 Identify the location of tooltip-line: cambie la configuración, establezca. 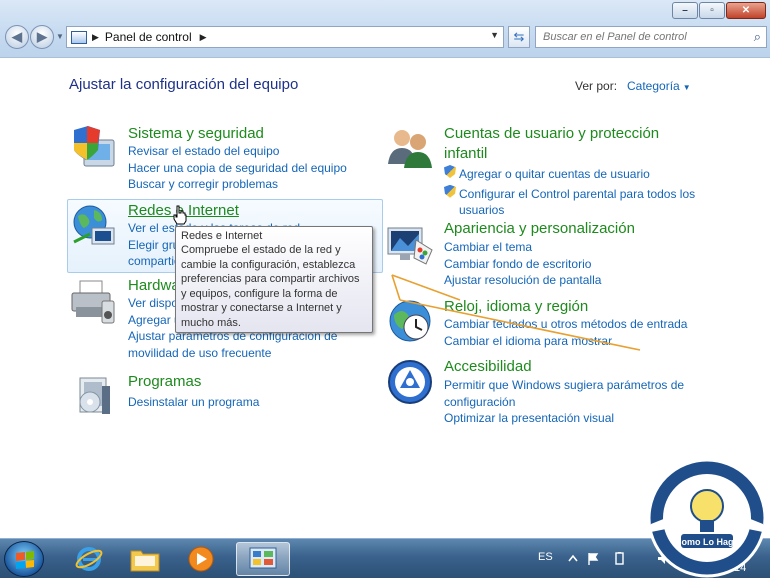
(268, 264).